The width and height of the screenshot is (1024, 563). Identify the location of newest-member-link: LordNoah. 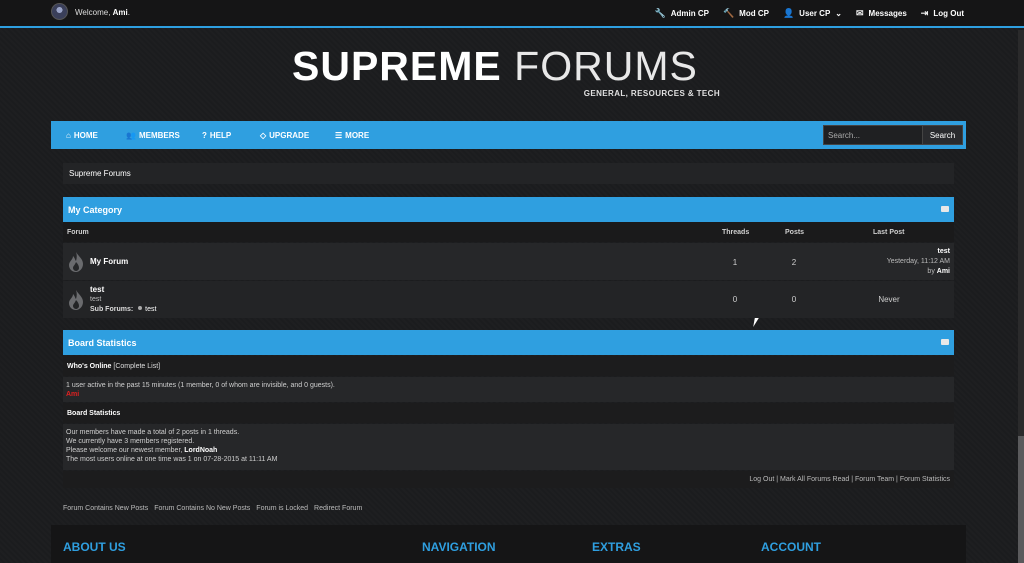
(200, 450).